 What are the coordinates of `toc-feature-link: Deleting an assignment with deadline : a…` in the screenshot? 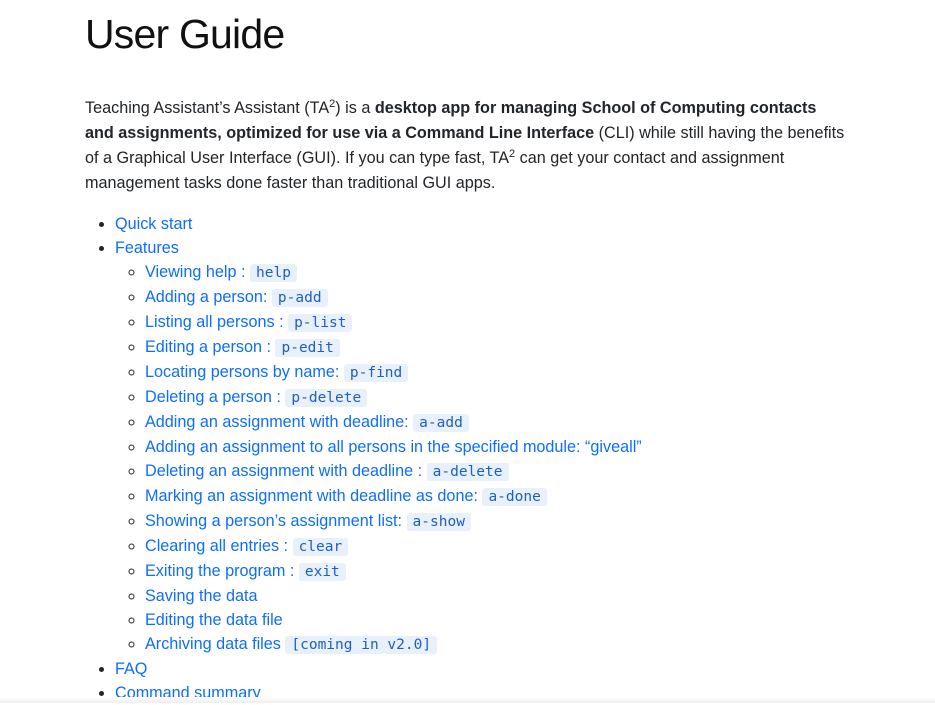 It's located at (327, 471).